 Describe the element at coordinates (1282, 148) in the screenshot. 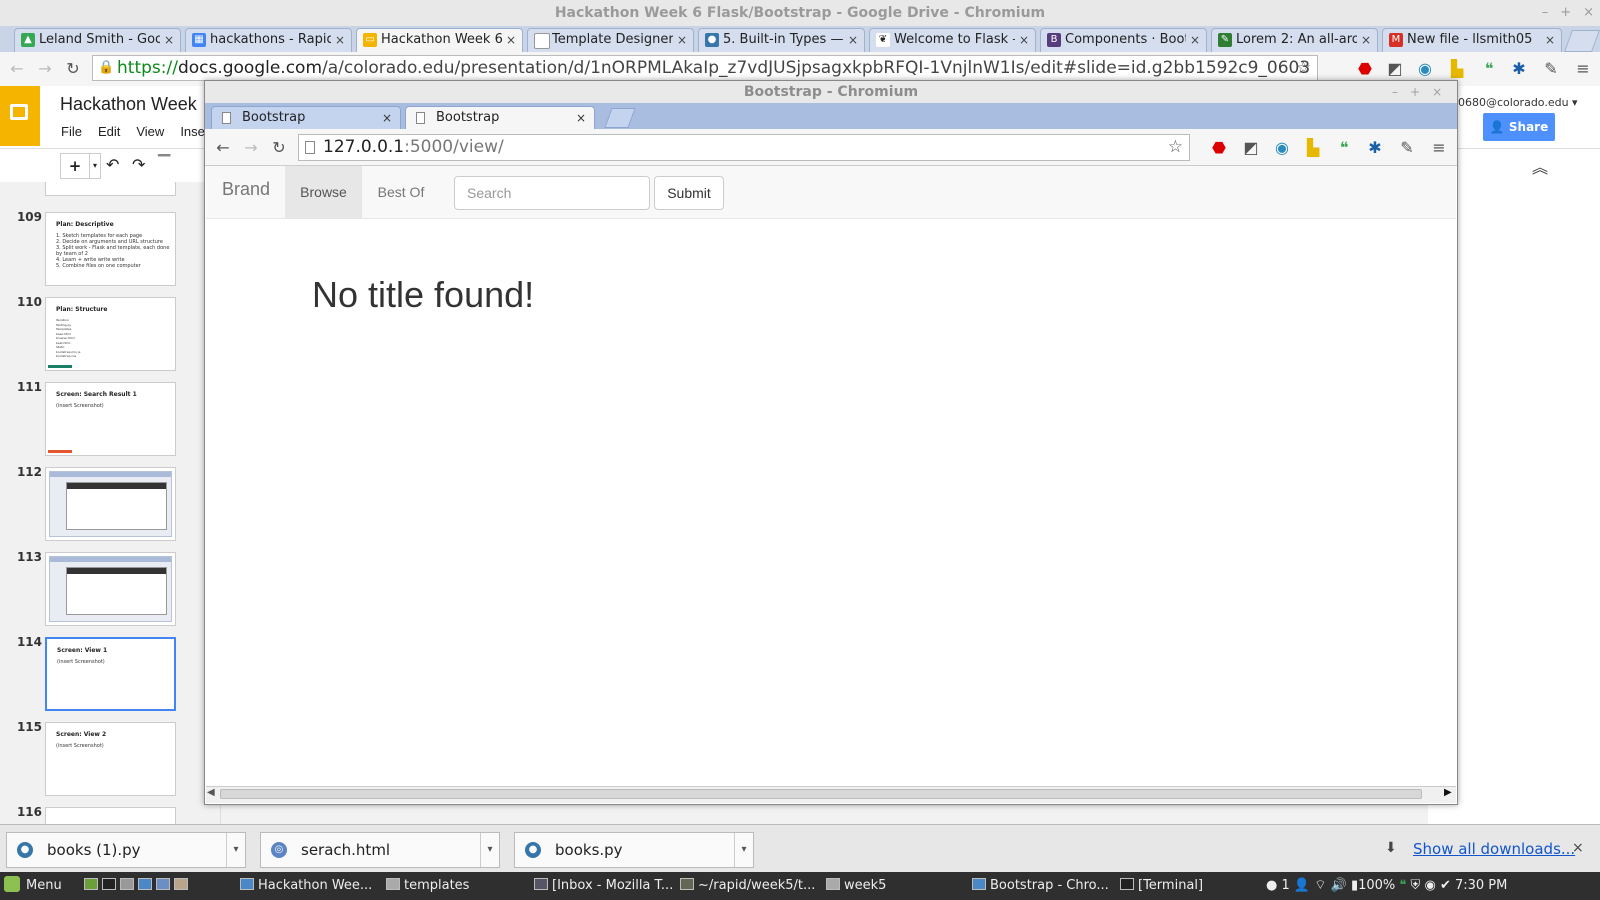

I see `extension-eye-icon: ◉` at that location.